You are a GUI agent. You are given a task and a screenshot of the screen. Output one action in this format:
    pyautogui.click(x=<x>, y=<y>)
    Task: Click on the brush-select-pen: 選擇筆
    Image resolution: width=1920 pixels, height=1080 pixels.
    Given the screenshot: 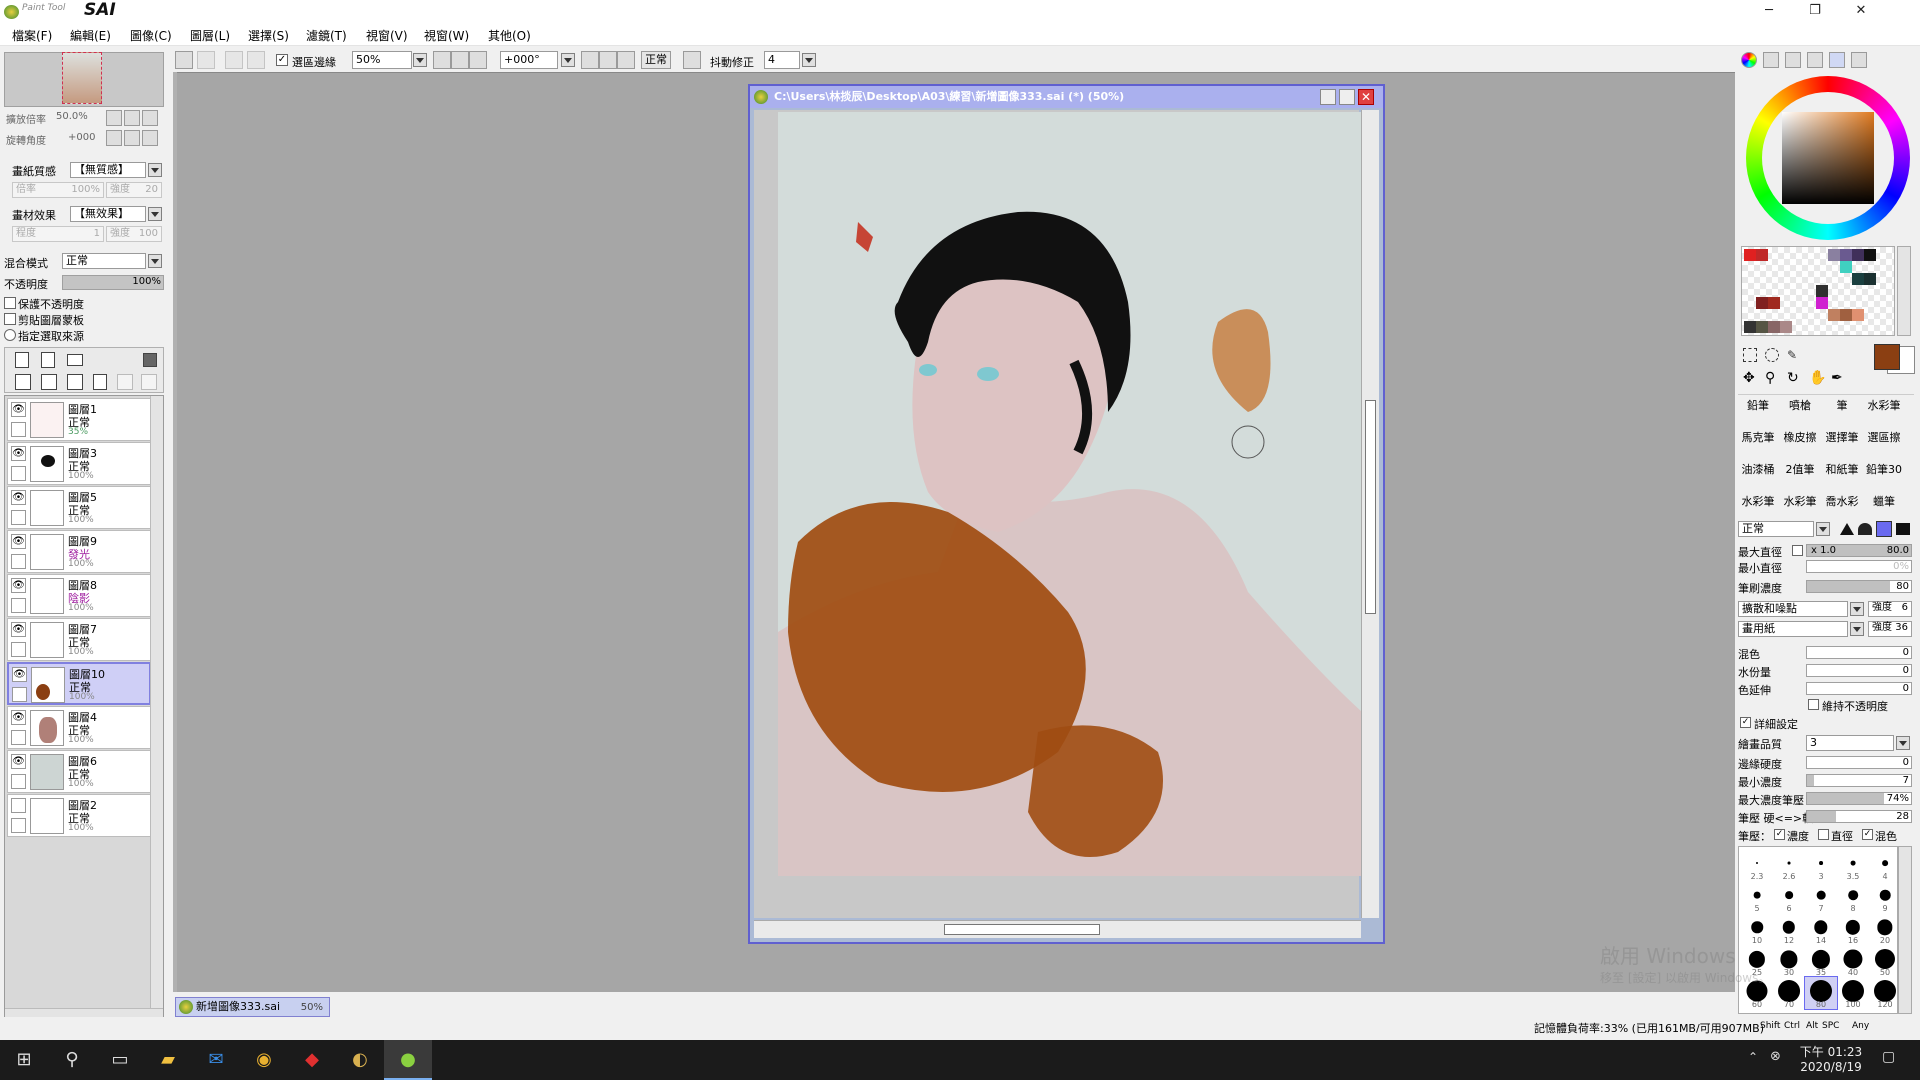 What is the action you would take?
    pyautogui.click(x=1842, y=444)
    